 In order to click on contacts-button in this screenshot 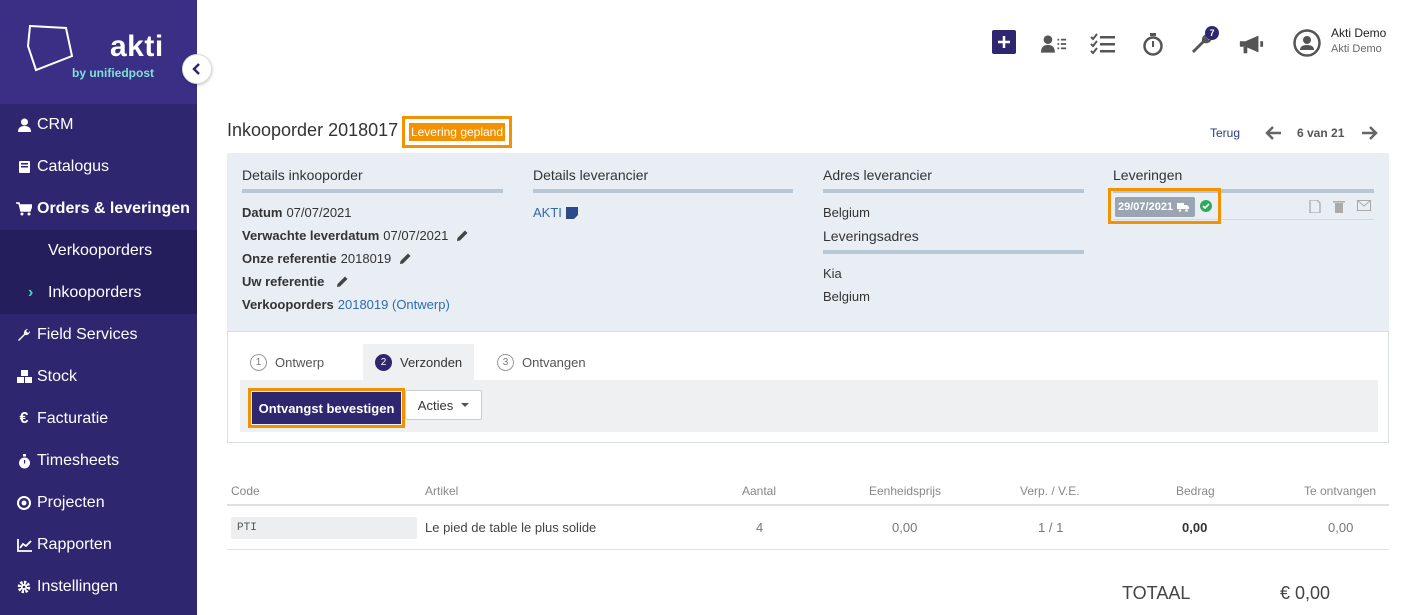, I will do `click(1054, 44)`.